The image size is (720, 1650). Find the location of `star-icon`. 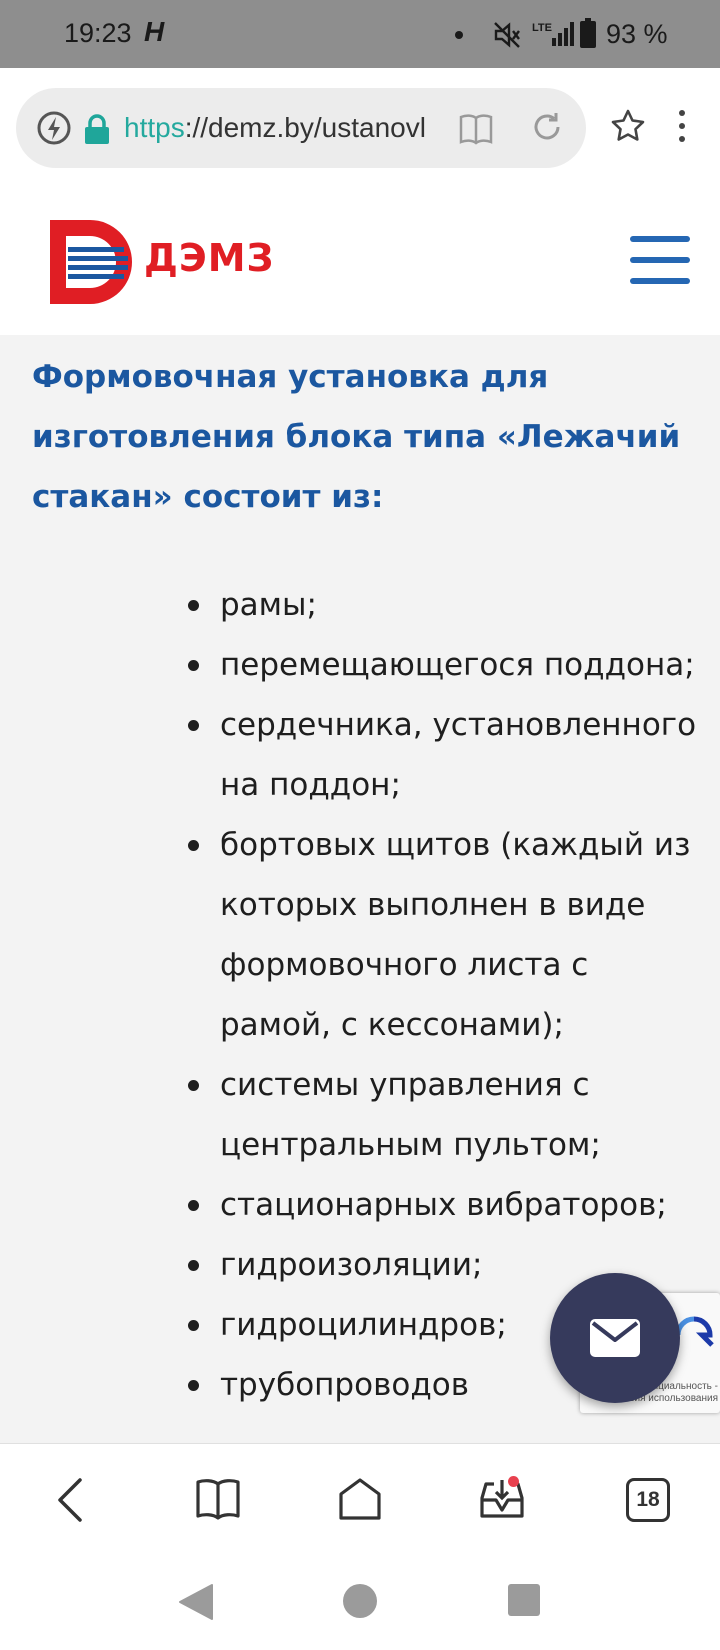

star-icon is located at coordinates (628, 126).